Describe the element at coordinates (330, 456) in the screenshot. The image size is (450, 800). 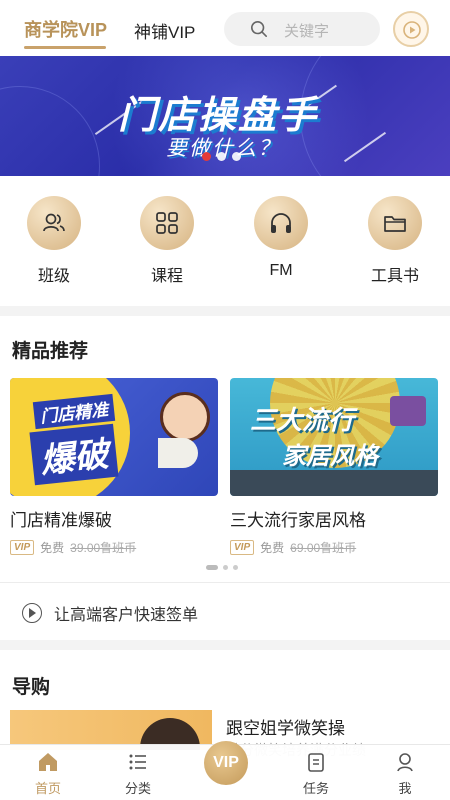
I see `thumbnail-text-main: 家居风格` at that location.